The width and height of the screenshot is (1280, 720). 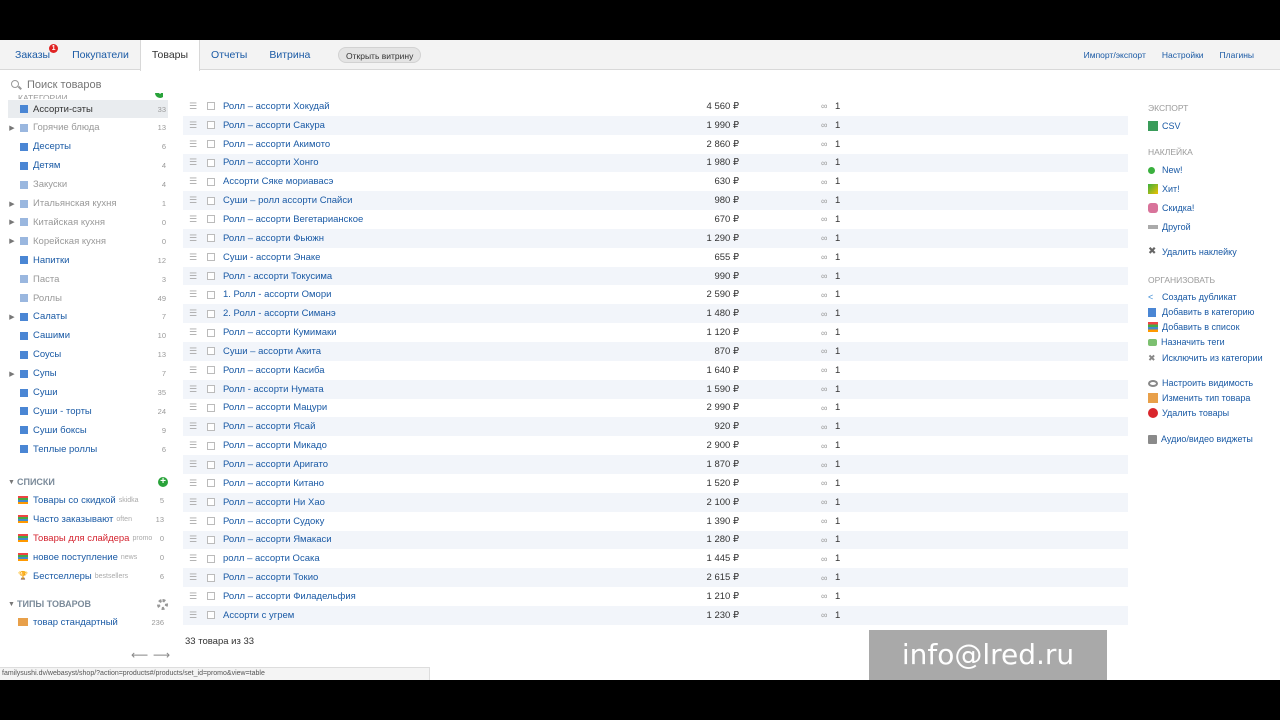 I want to click on product-name-link: Ролл – ассорти Микадо, so click(x=423, y=445).